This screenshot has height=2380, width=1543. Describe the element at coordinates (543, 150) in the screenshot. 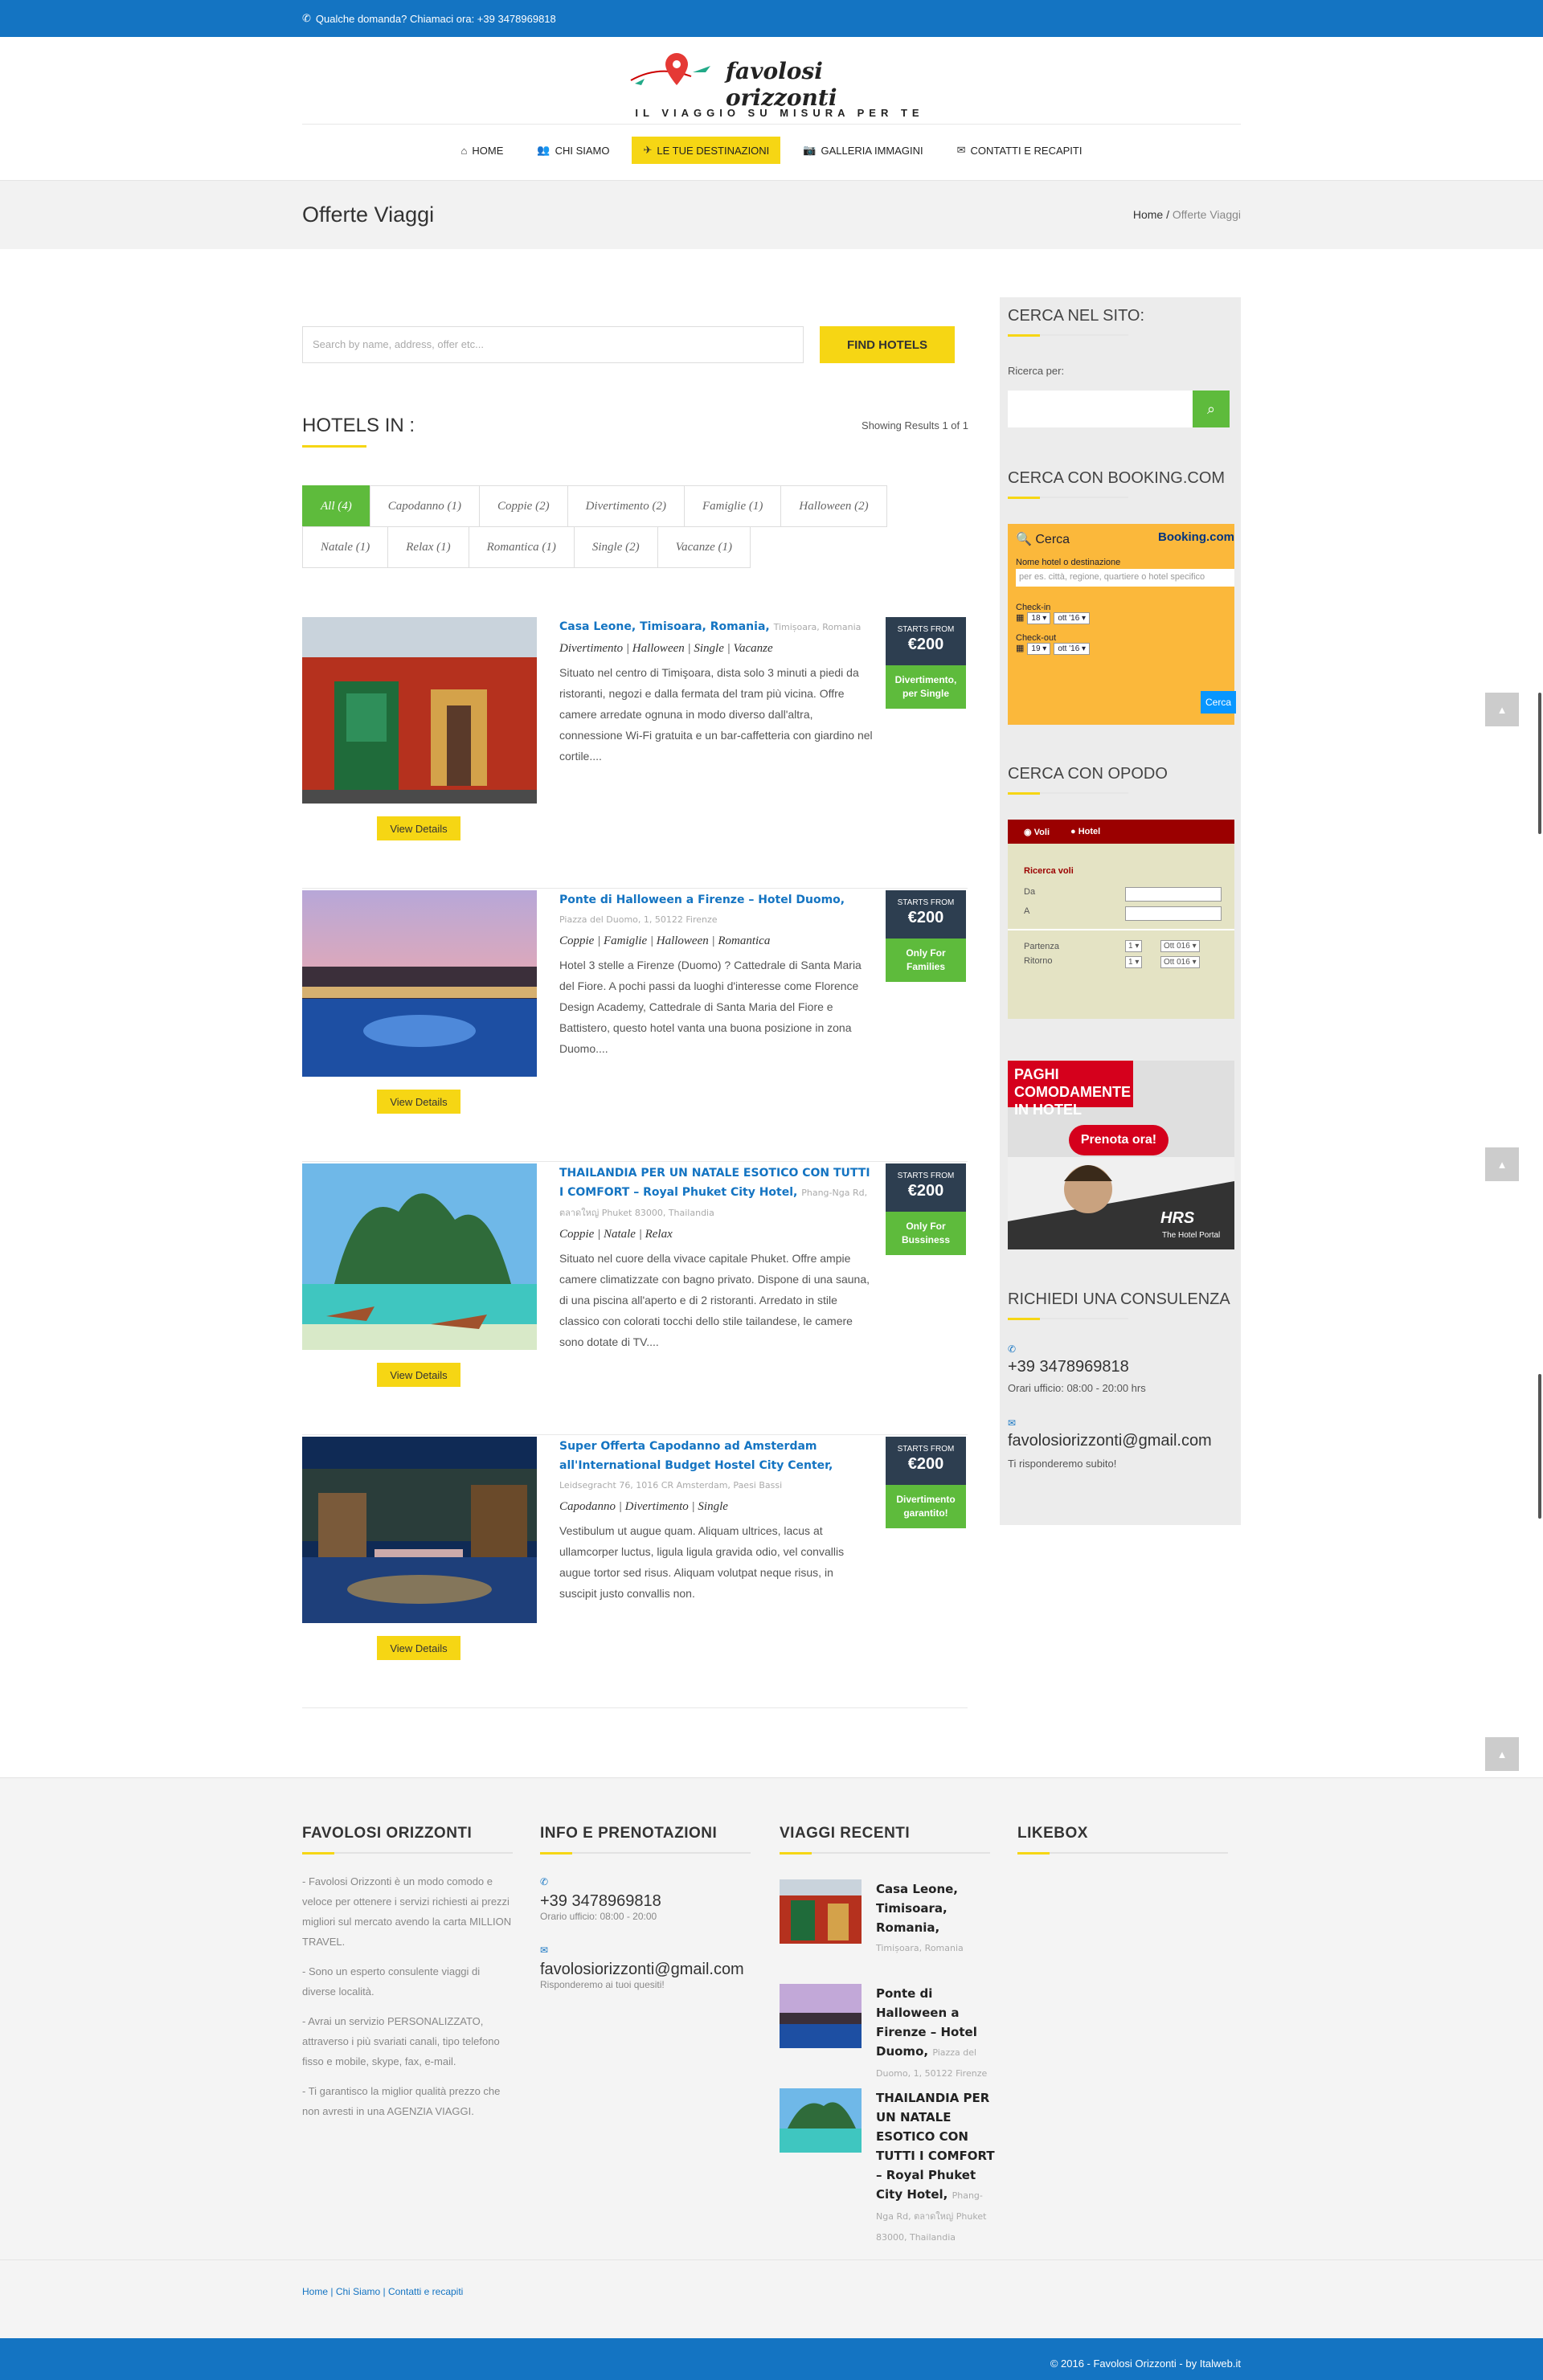

I see `users-icon: 👥` at that location.